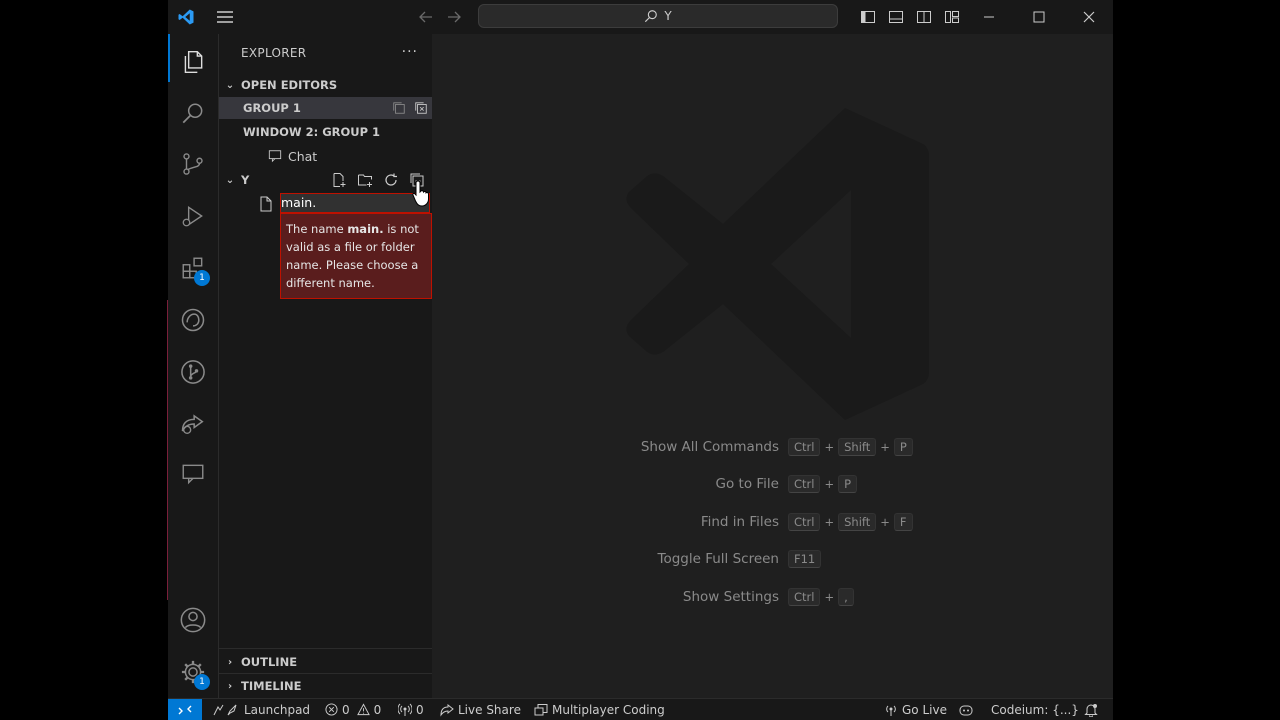 This screenshot has height=720, width=1280. What do you see at coordinates (193, 672) in the screenshot?
I see `manage-gear-icon: 1` at bounding box center [193, 672].